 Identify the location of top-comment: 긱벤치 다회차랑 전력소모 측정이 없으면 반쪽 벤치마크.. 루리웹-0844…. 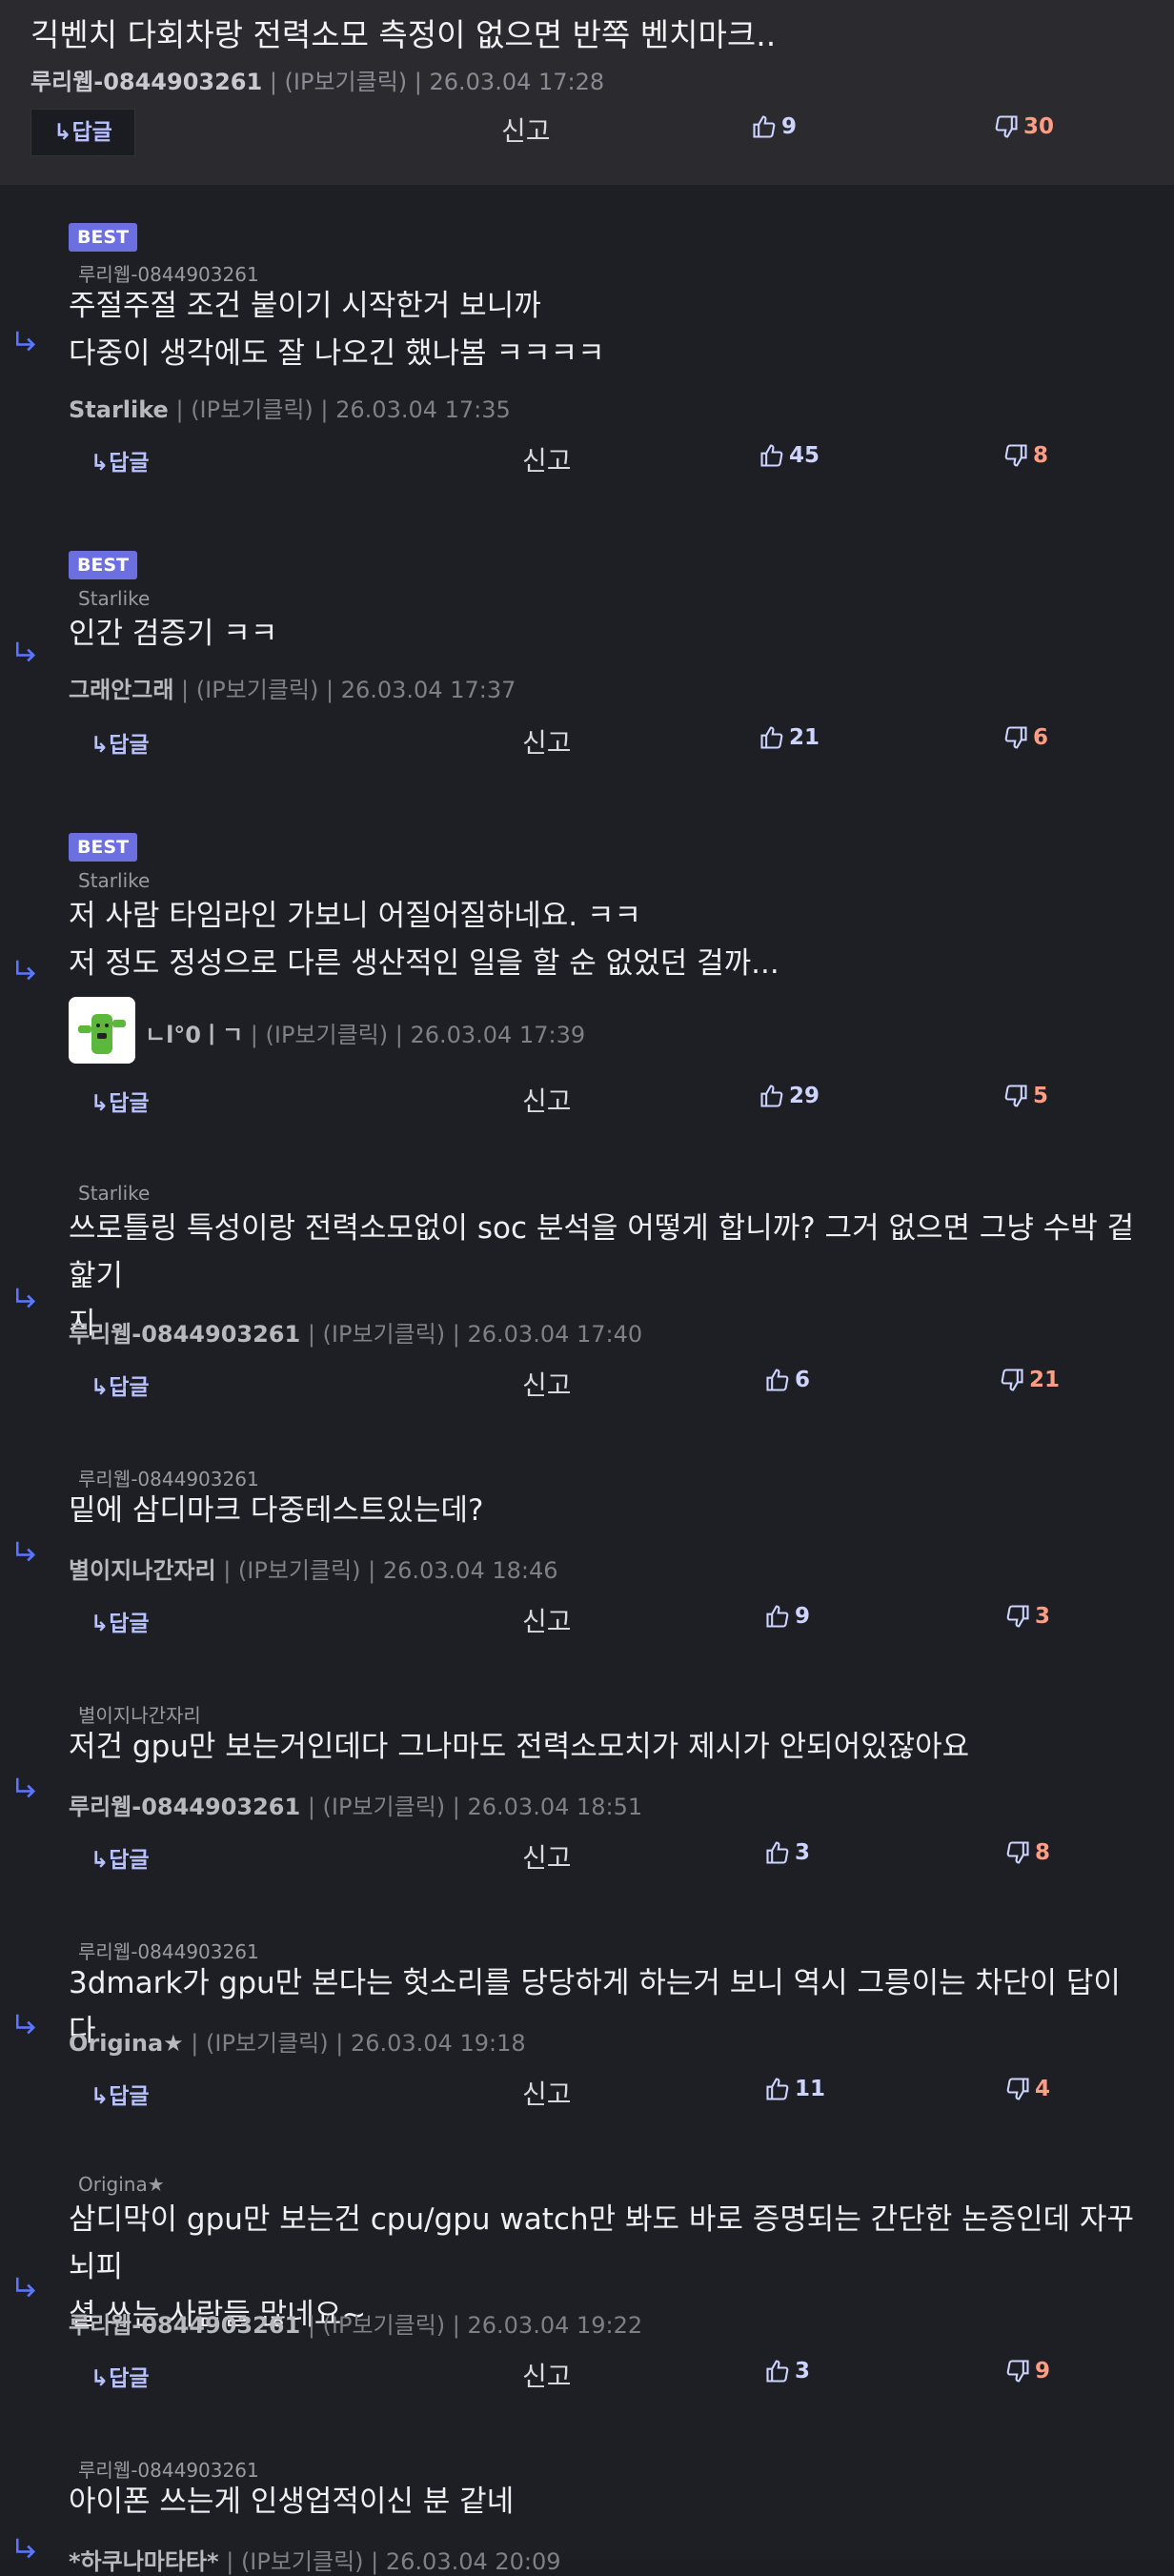
(587, 93).